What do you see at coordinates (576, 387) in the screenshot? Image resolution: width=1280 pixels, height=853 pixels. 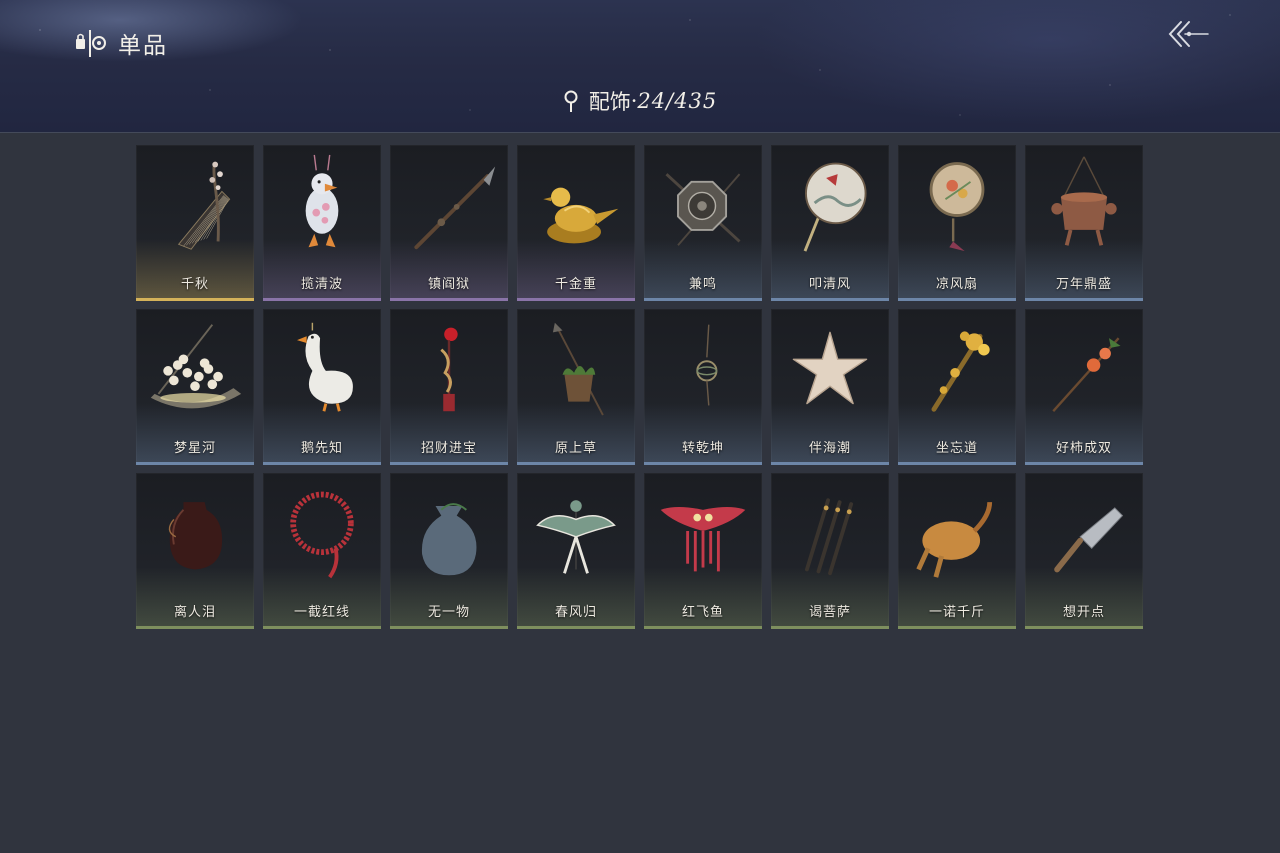 I see `item-card: 原上草` at bounding box center [576, 387].